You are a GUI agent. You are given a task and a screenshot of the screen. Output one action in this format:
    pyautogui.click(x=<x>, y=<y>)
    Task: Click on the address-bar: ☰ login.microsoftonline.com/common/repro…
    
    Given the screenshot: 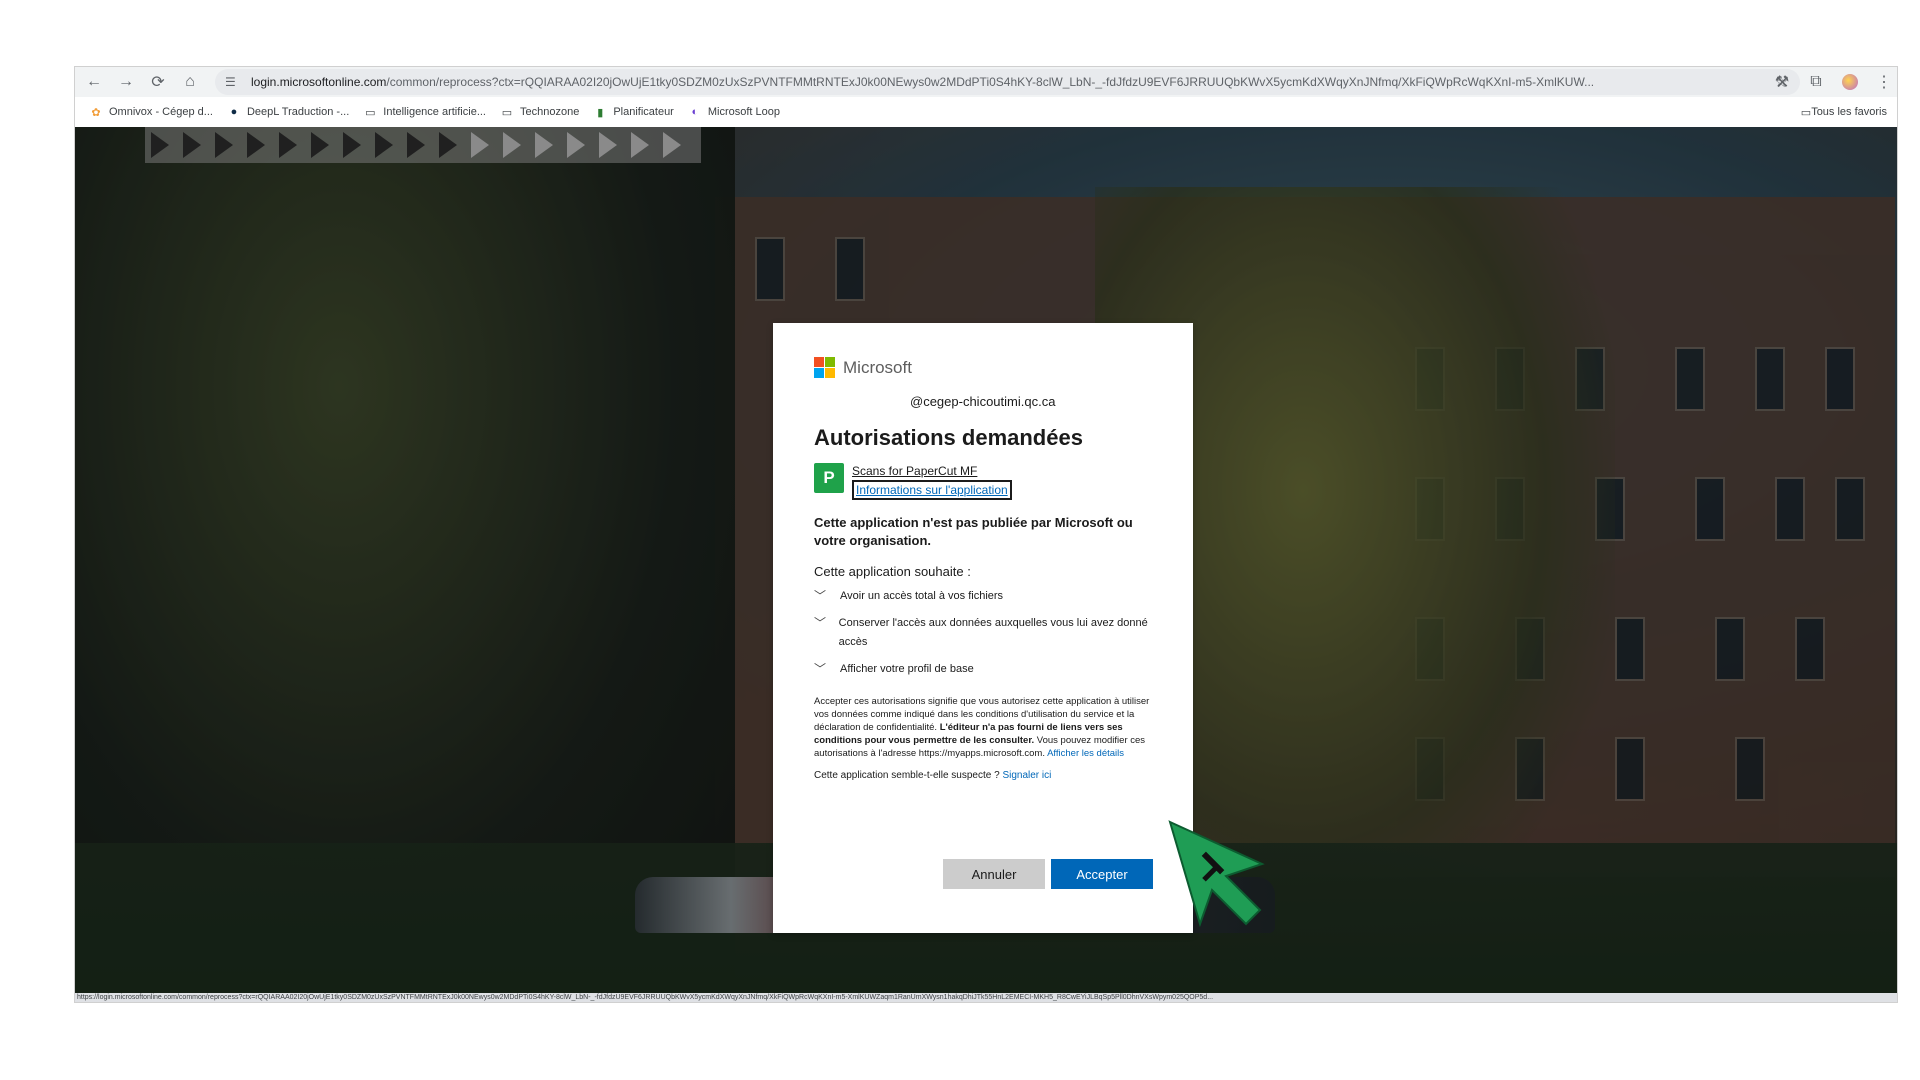 What is the action you would take?
    pyautogui.click(x=1007, y=82)
    